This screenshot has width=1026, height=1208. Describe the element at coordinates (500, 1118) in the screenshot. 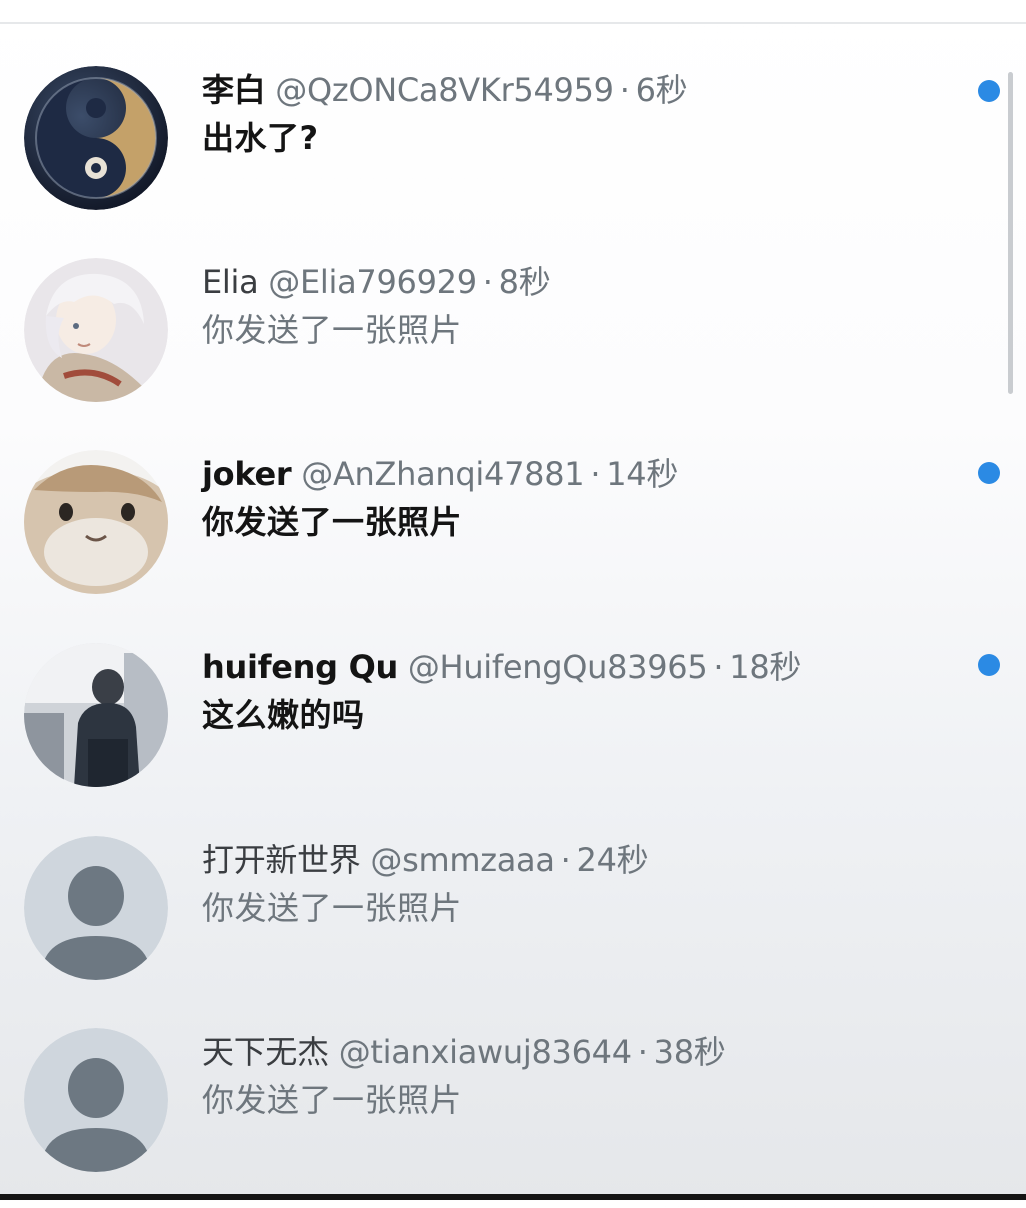

I see `conversation-row: 天下无杰 @tianxiawuj83644 · 38秒 你发送了一张照片` at that location.